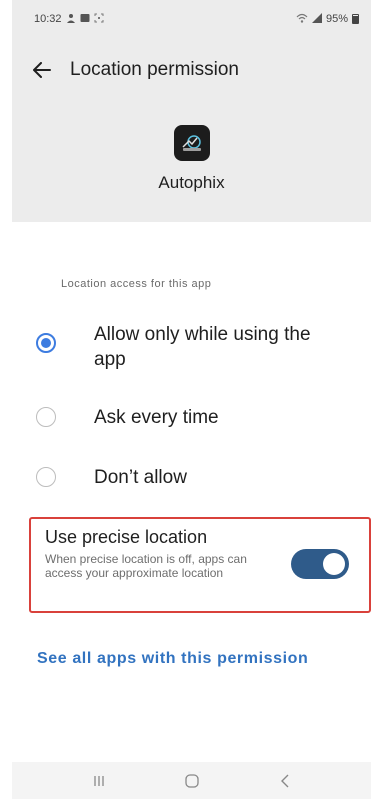  I want to click on back-button, so click(42, 70).